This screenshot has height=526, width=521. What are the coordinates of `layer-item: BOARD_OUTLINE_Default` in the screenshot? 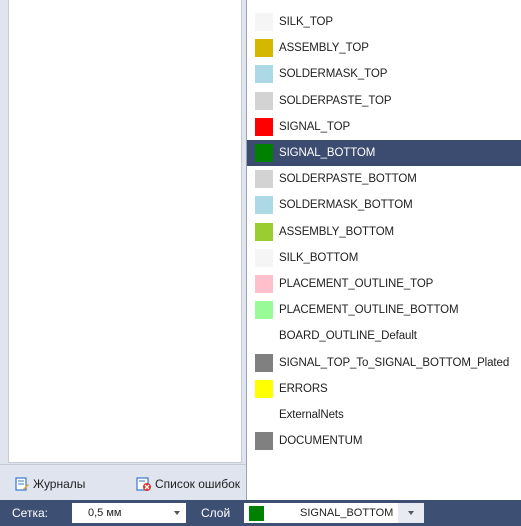 It's located at (384, 336).